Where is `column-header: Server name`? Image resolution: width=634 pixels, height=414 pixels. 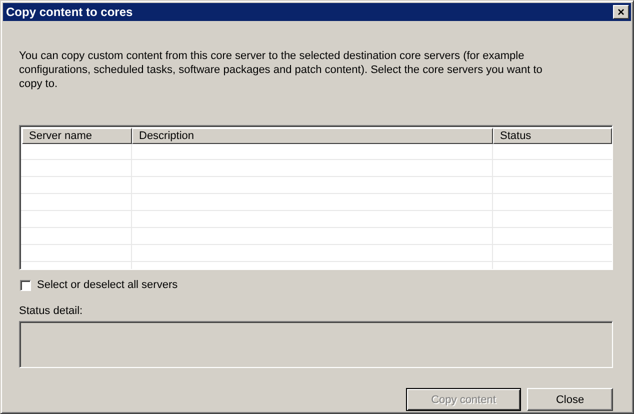
column-header: Server name is located at coordinates (77, 136).